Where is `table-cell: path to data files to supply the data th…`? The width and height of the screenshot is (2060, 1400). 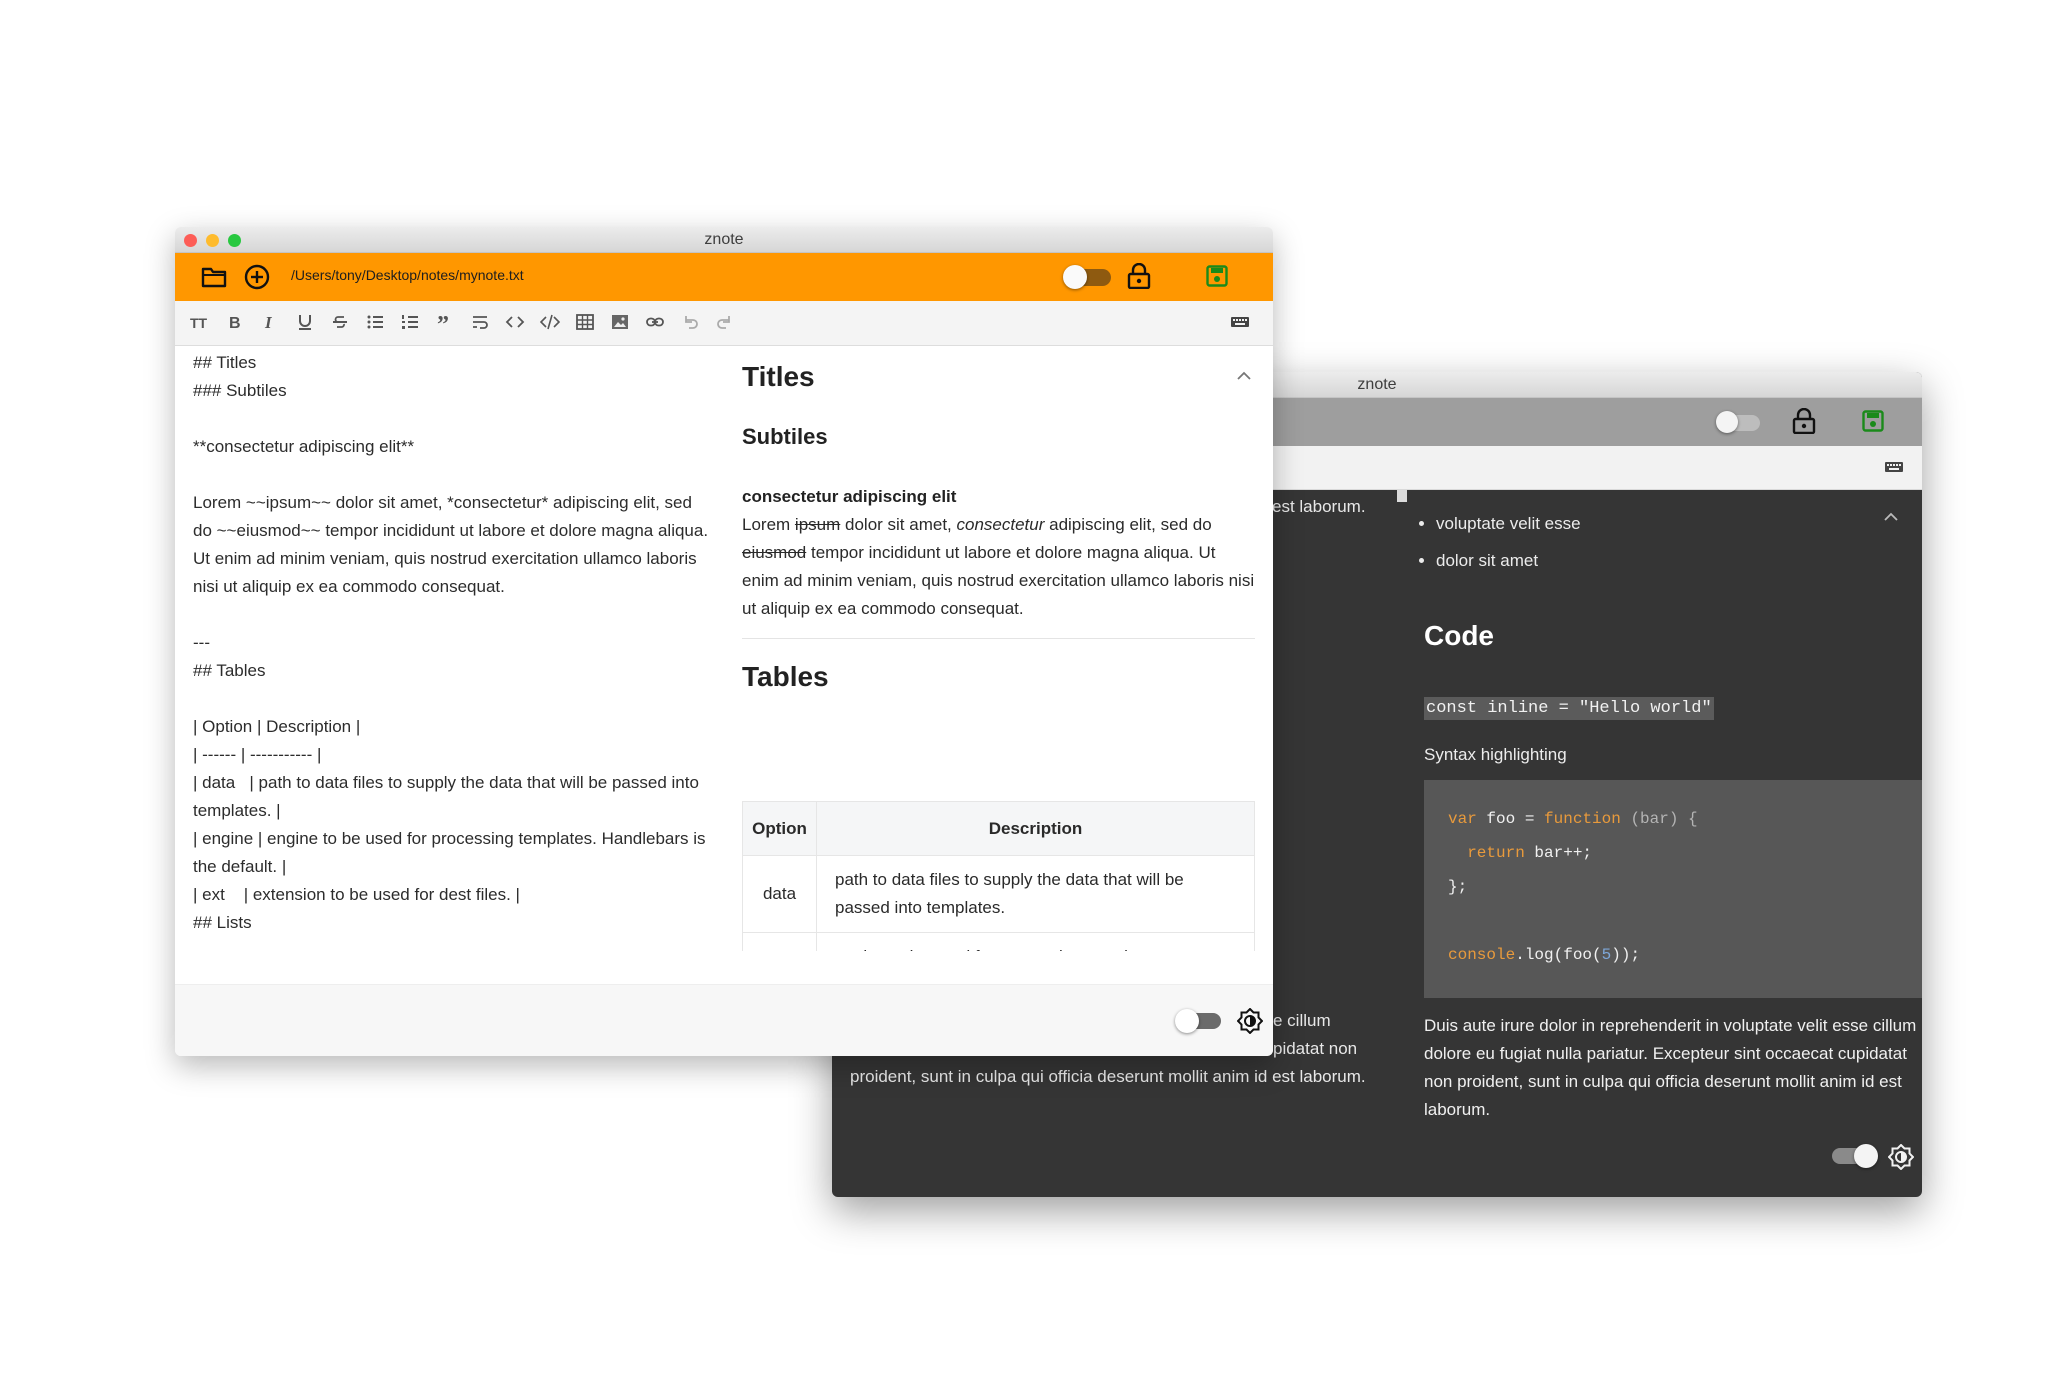 table-cell: path to data files to supply the data th… is located at coordinates (1035, 894).